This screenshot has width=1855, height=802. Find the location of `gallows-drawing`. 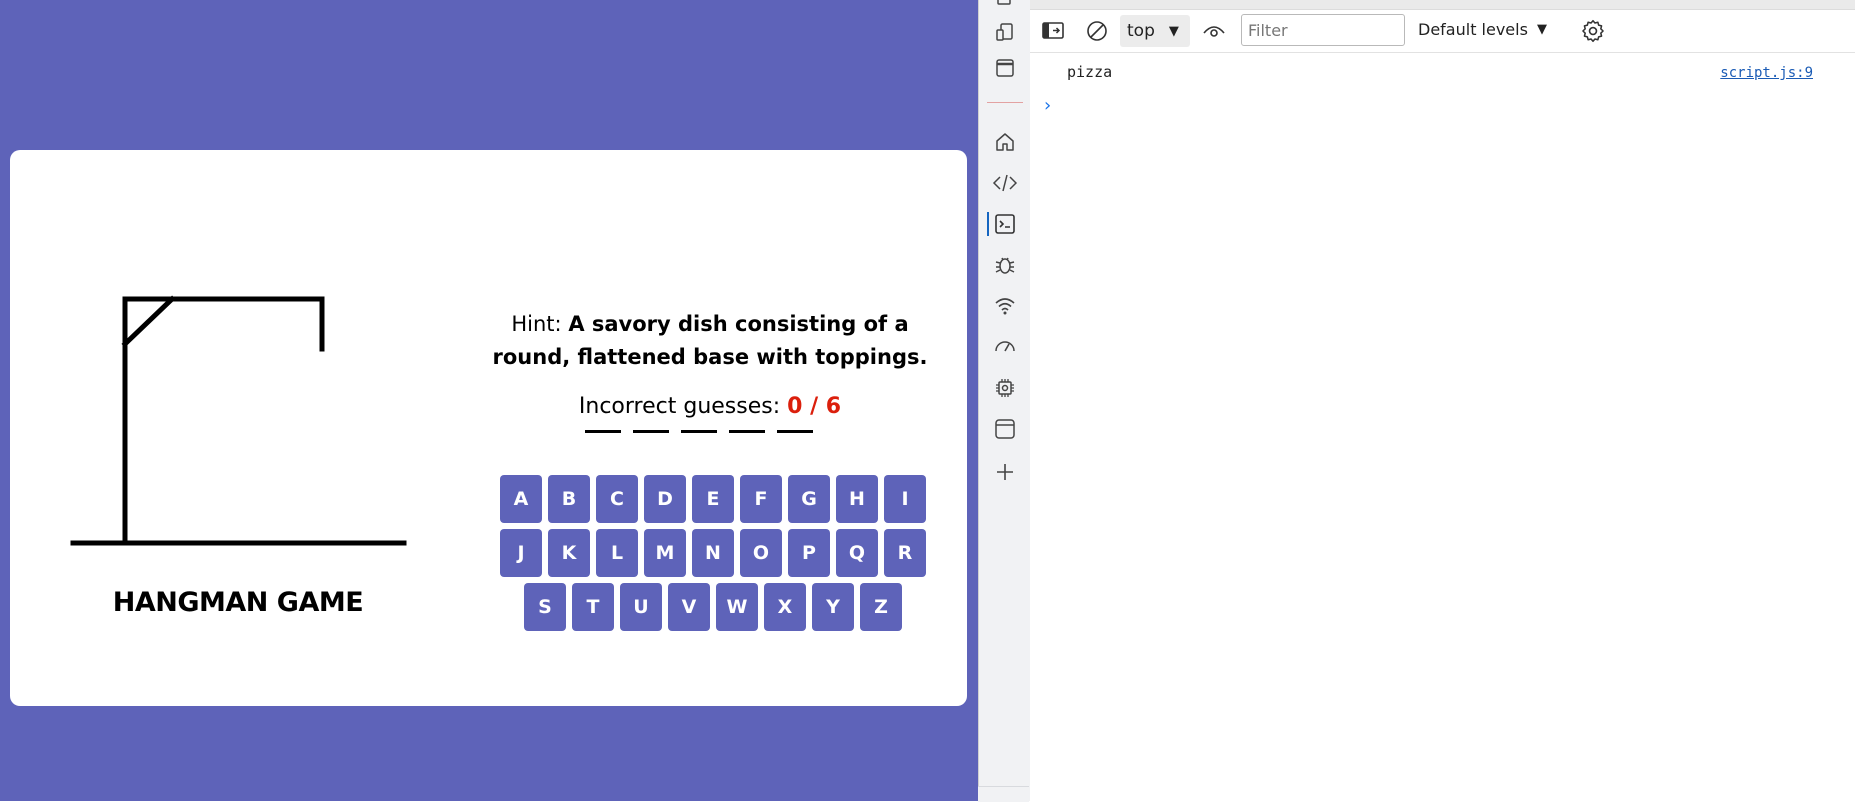

gallows-drawing is located at coordinates (238, 420).